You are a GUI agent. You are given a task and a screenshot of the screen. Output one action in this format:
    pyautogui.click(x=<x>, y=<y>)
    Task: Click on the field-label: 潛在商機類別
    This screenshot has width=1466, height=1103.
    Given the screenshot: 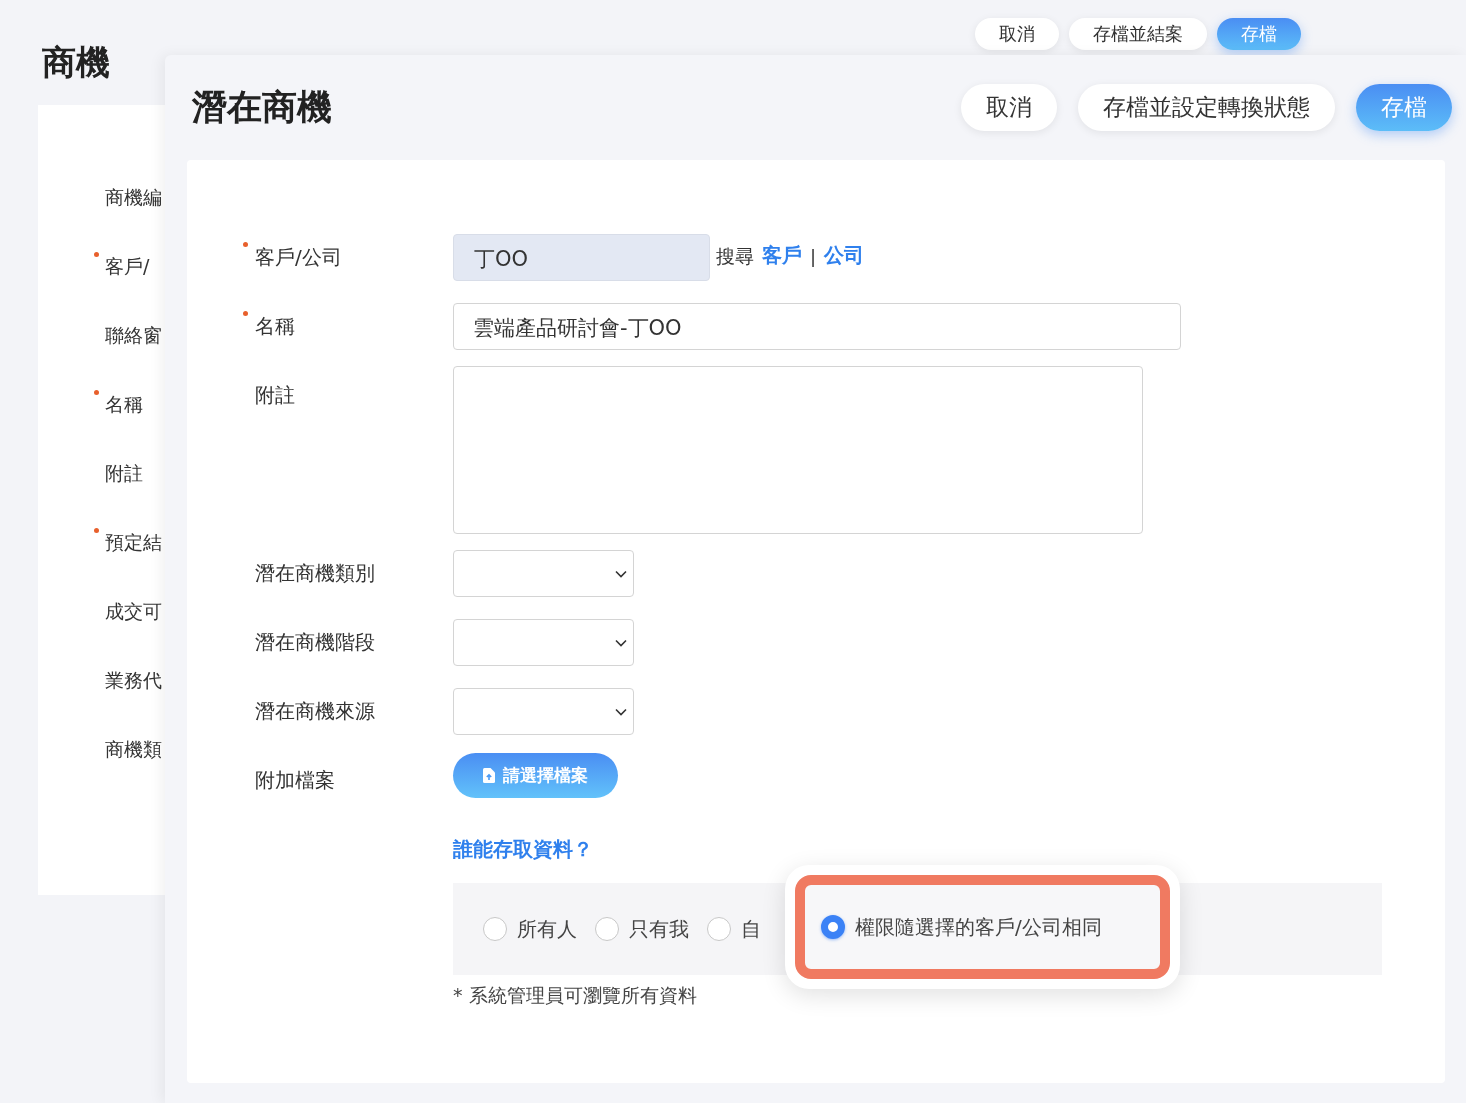 What is the action you would take?
    pyautogui.click(x=315, y=573)
    